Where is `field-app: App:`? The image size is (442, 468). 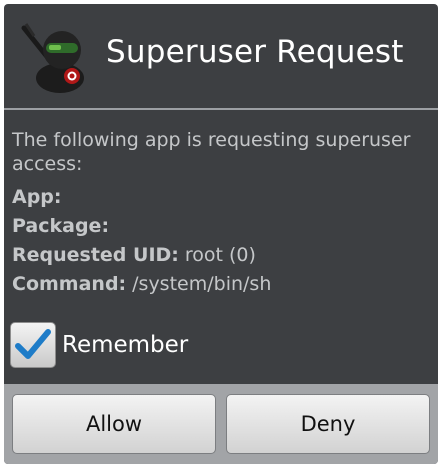 field-app: App: is located at coordinates (40, 199).